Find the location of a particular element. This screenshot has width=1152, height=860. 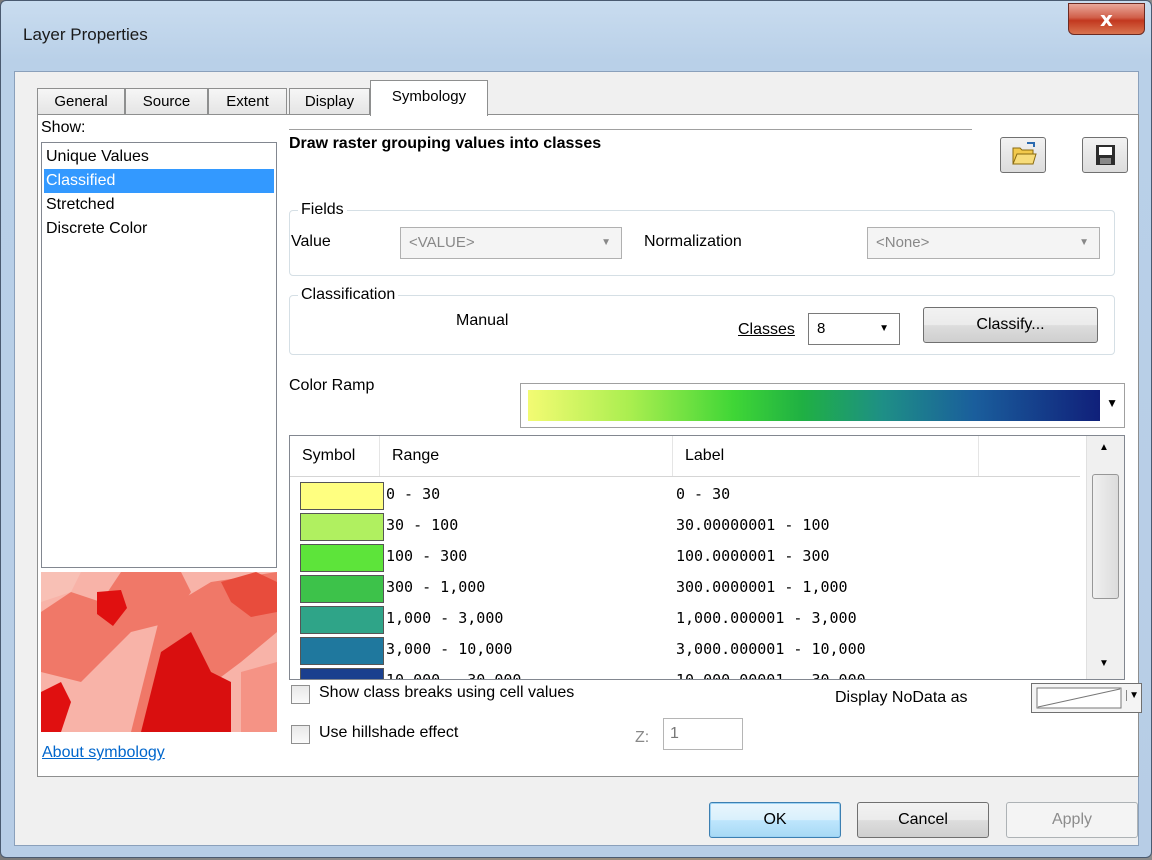

range-cell: 3,000 - 10,000 is located at coordinates (449, 649).